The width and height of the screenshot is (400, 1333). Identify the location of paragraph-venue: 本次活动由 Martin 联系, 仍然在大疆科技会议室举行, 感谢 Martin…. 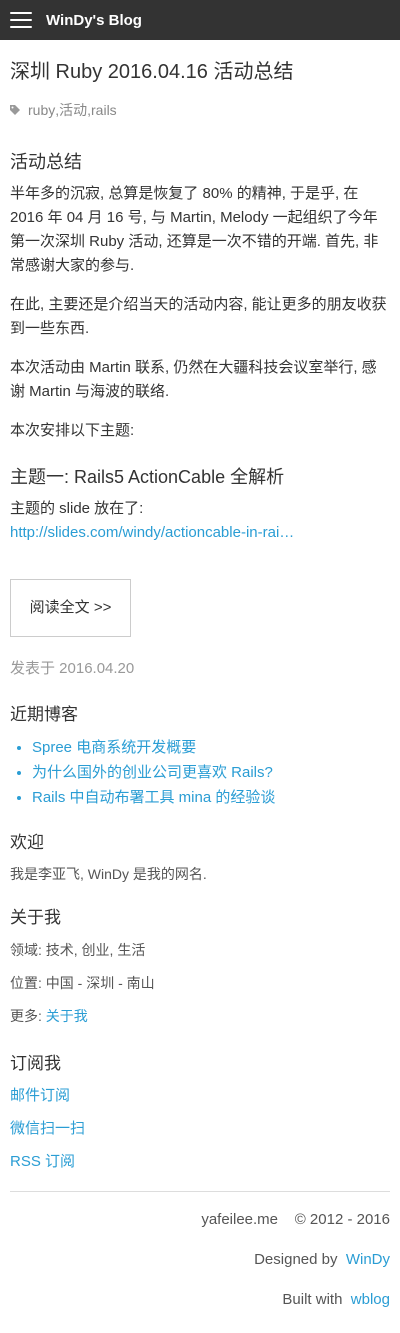
(193, 379).